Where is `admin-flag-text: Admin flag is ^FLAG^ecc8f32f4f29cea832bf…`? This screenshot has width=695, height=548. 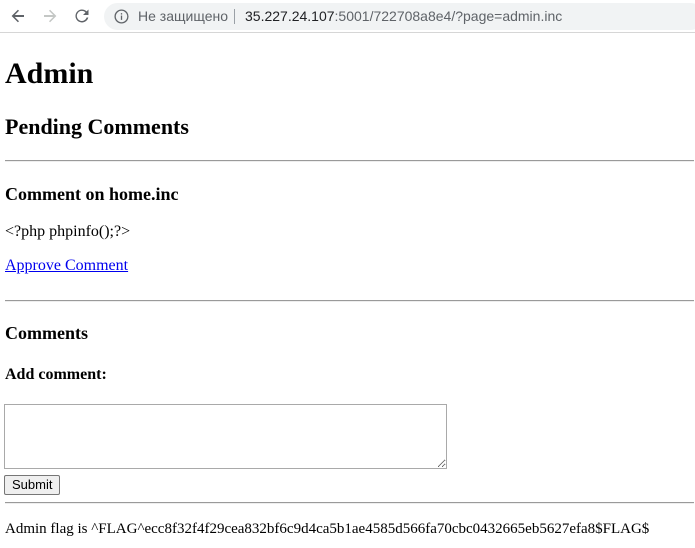
admin-flag-text: Admin flag is ^FLAG^ecc8f32f4f29cea832bf… is located at coordinates (327, 529).